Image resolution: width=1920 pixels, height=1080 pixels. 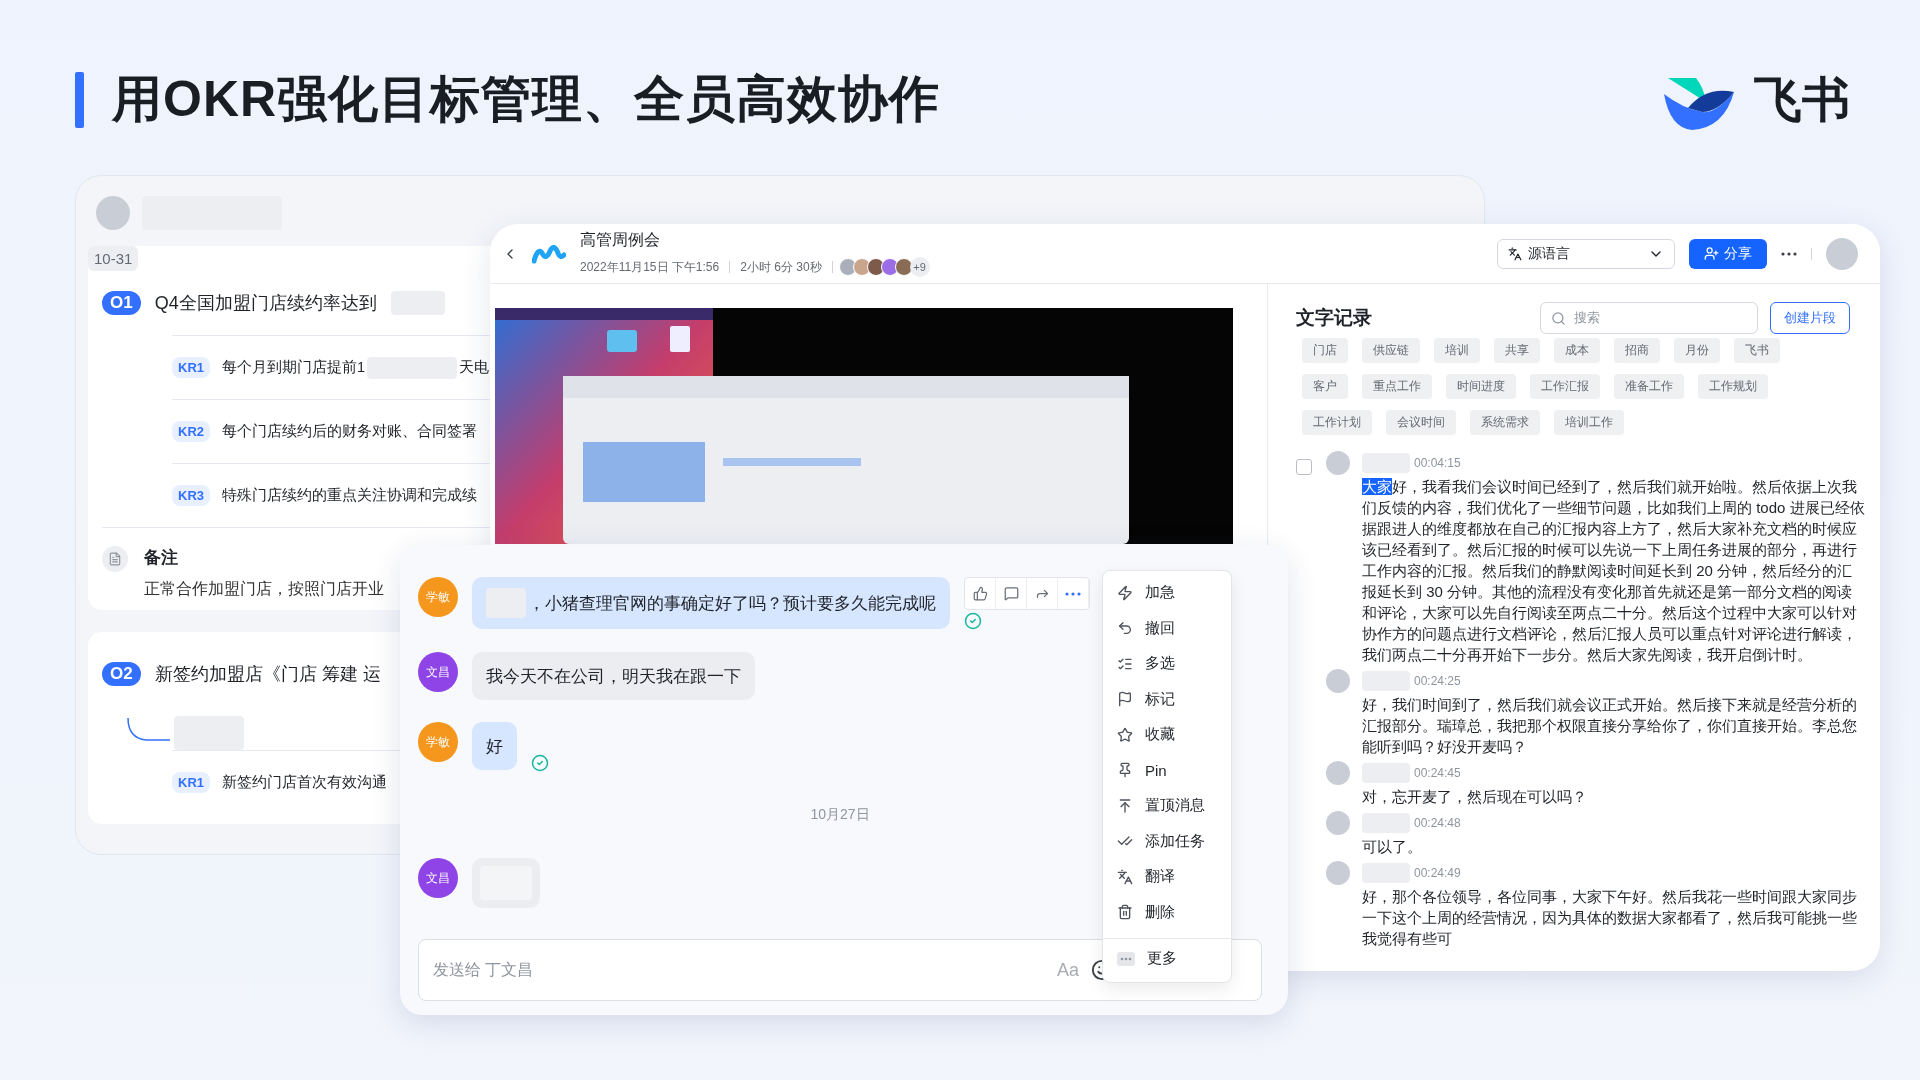 I want to click on keyword-tag: 工作计划, so click(x=1337, y=422).